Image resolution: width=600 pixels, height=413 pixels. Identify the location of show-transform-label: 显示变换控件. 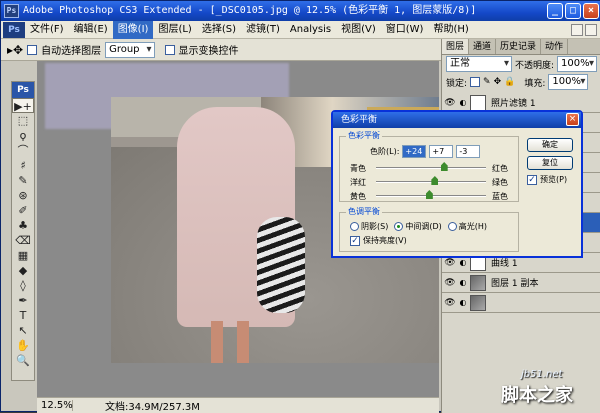
(208, 51).